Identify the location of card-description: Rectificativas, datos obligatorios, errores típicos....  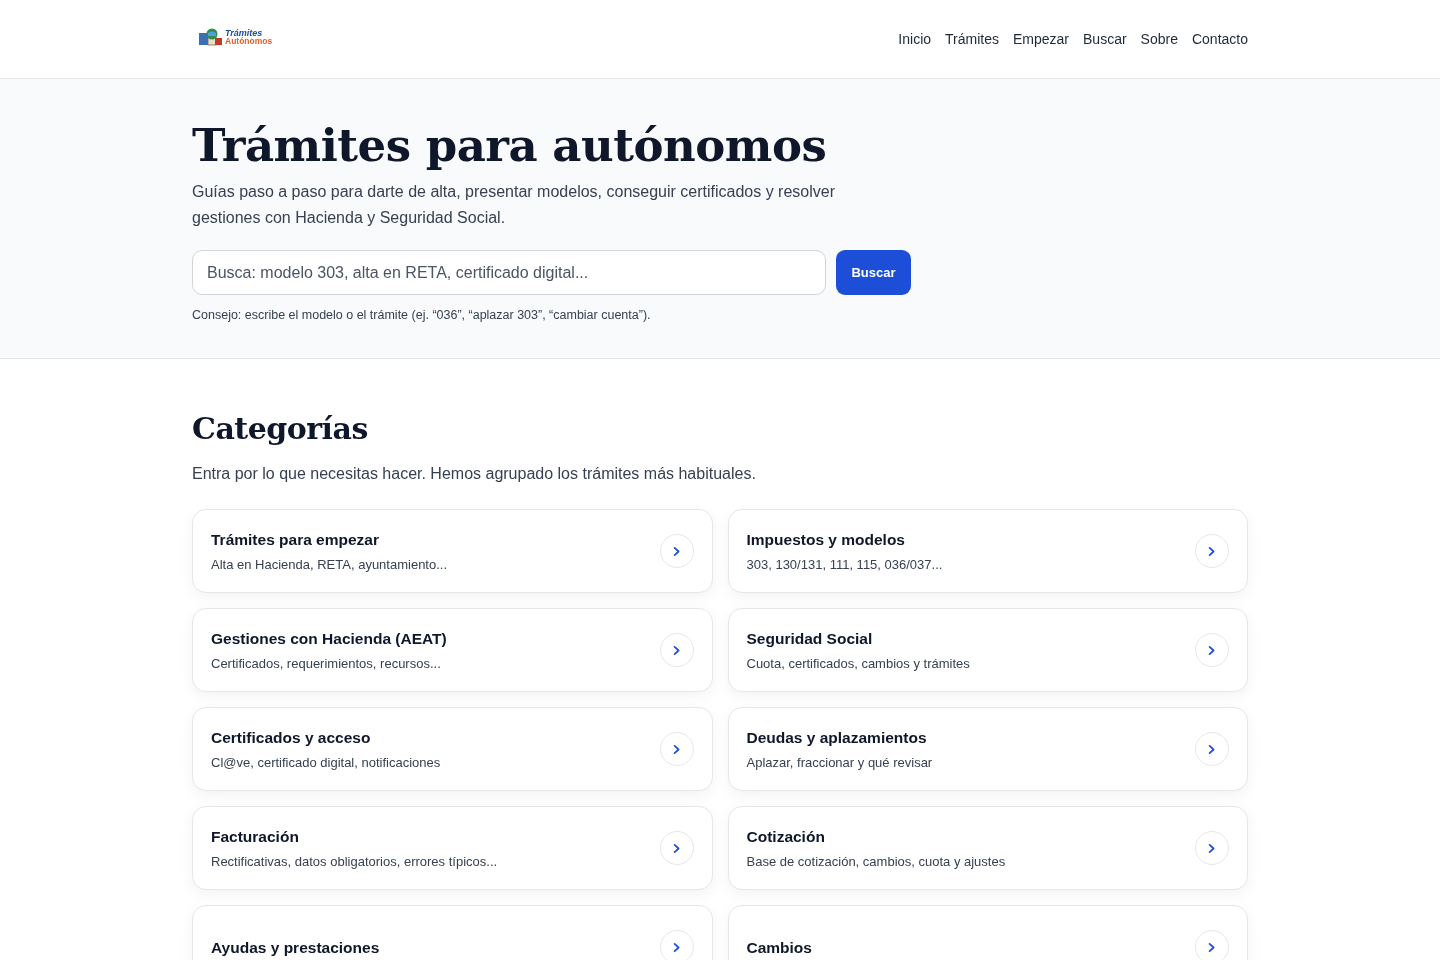
(354, 861).